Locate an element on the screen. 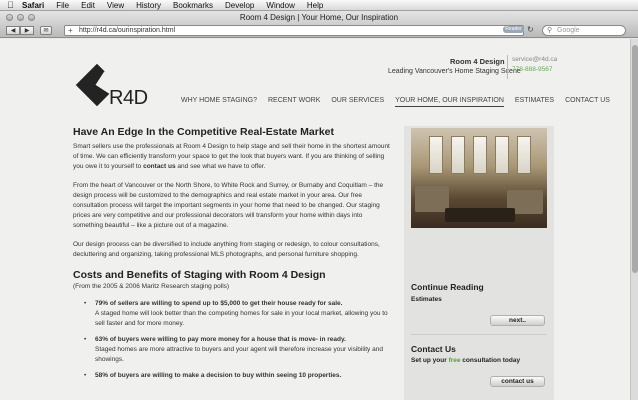 The width and height of the screenshot is (638, 400). continue-reading-label: Estimates is located at coordinates (426, 299).